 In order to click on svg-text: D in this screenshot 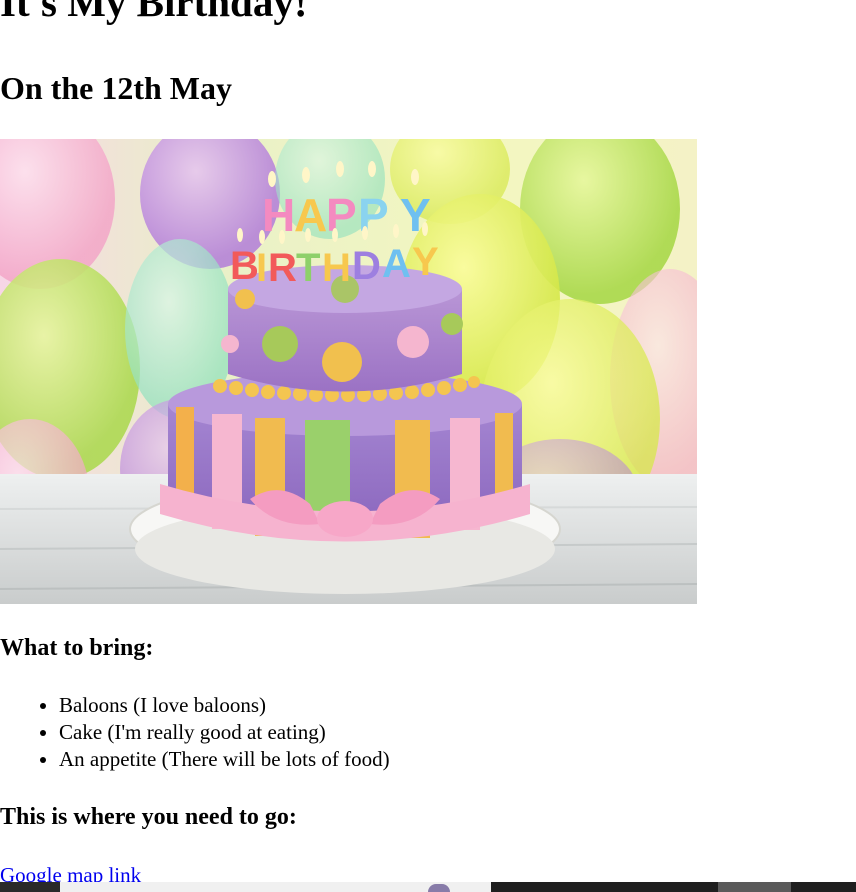, I will do `click(366, 266)`.